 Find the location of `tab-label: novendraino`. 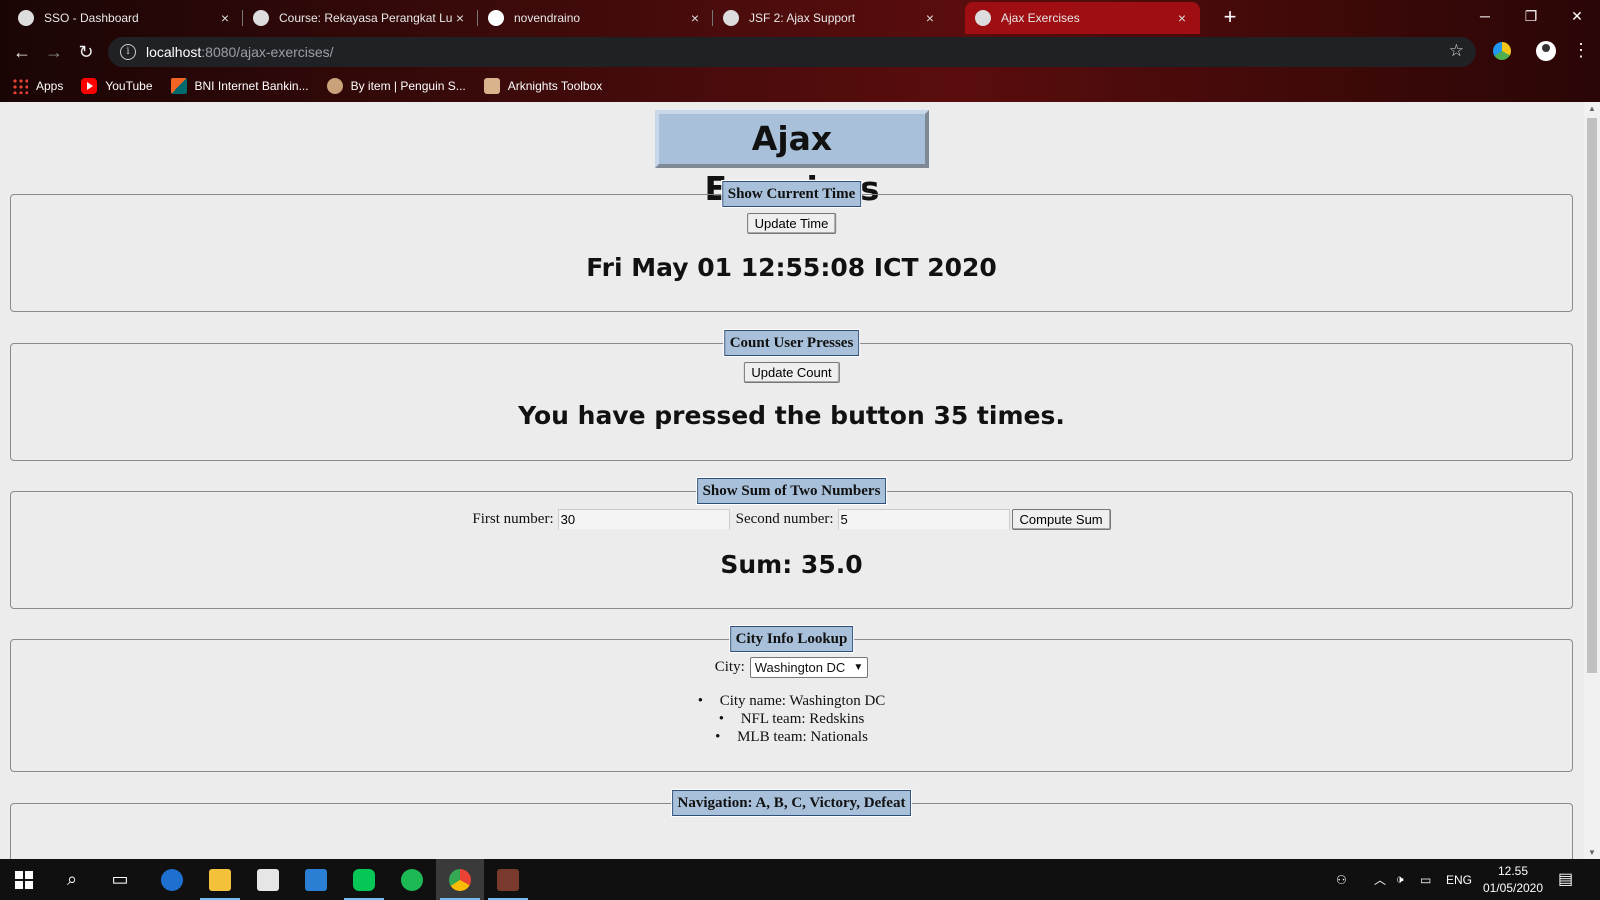

tab-label: novendraino is located at coordinates (547, 18).